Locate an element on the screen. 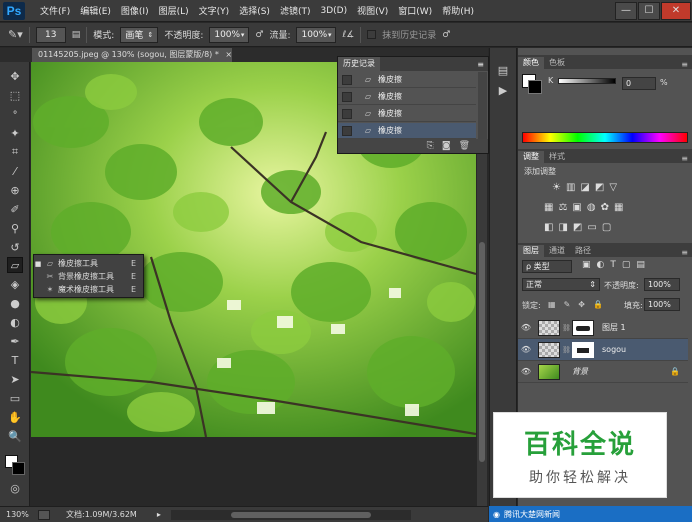 The width and height of the screenshot is (692, 522). selective-color-icon: ▢ is located at coordinates (606, 227).